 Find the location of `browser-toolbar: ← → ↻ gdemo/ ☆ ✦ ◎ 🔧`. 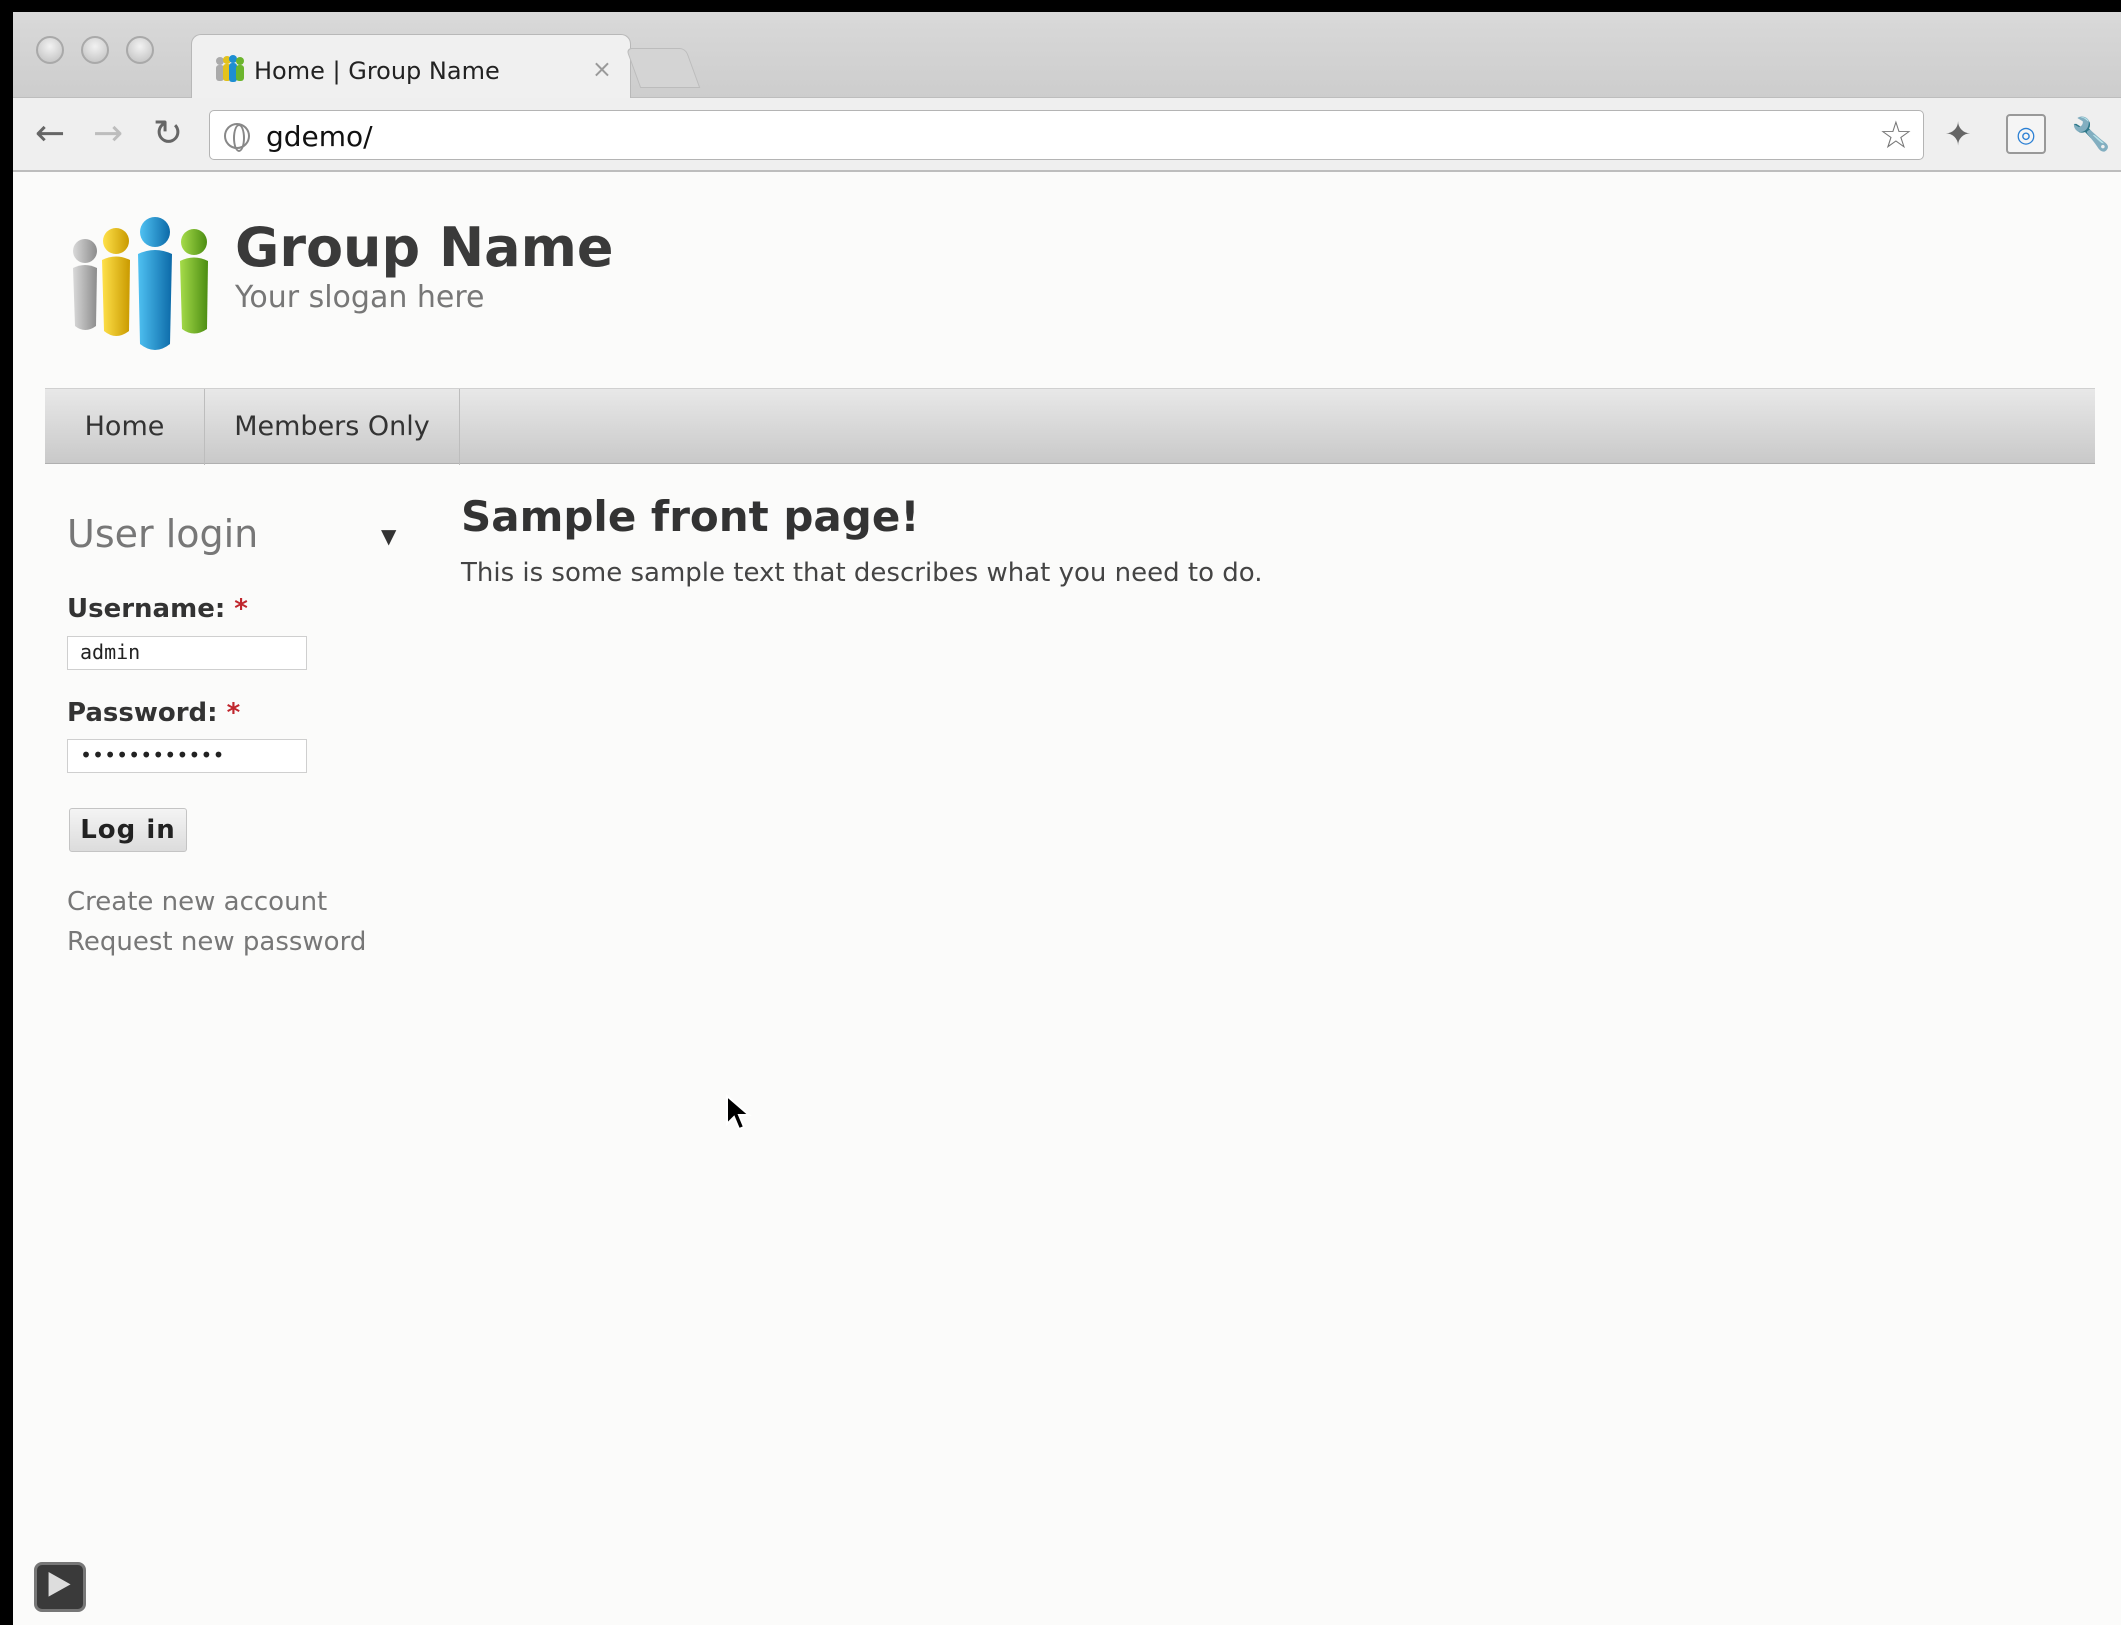

browser-toolbar: ← → ↻ gdemo/ ☆ ✦ ◎ 🔧 is located at coordinates (1067, 135).